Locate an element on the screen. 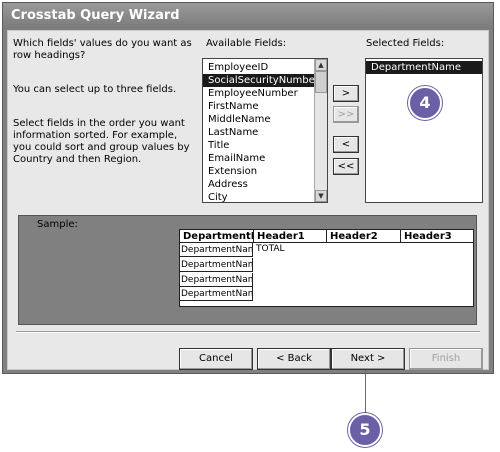 The height and width of the screenshot is (452, 500). callout-leader-line is located at coordinates (365, 394).